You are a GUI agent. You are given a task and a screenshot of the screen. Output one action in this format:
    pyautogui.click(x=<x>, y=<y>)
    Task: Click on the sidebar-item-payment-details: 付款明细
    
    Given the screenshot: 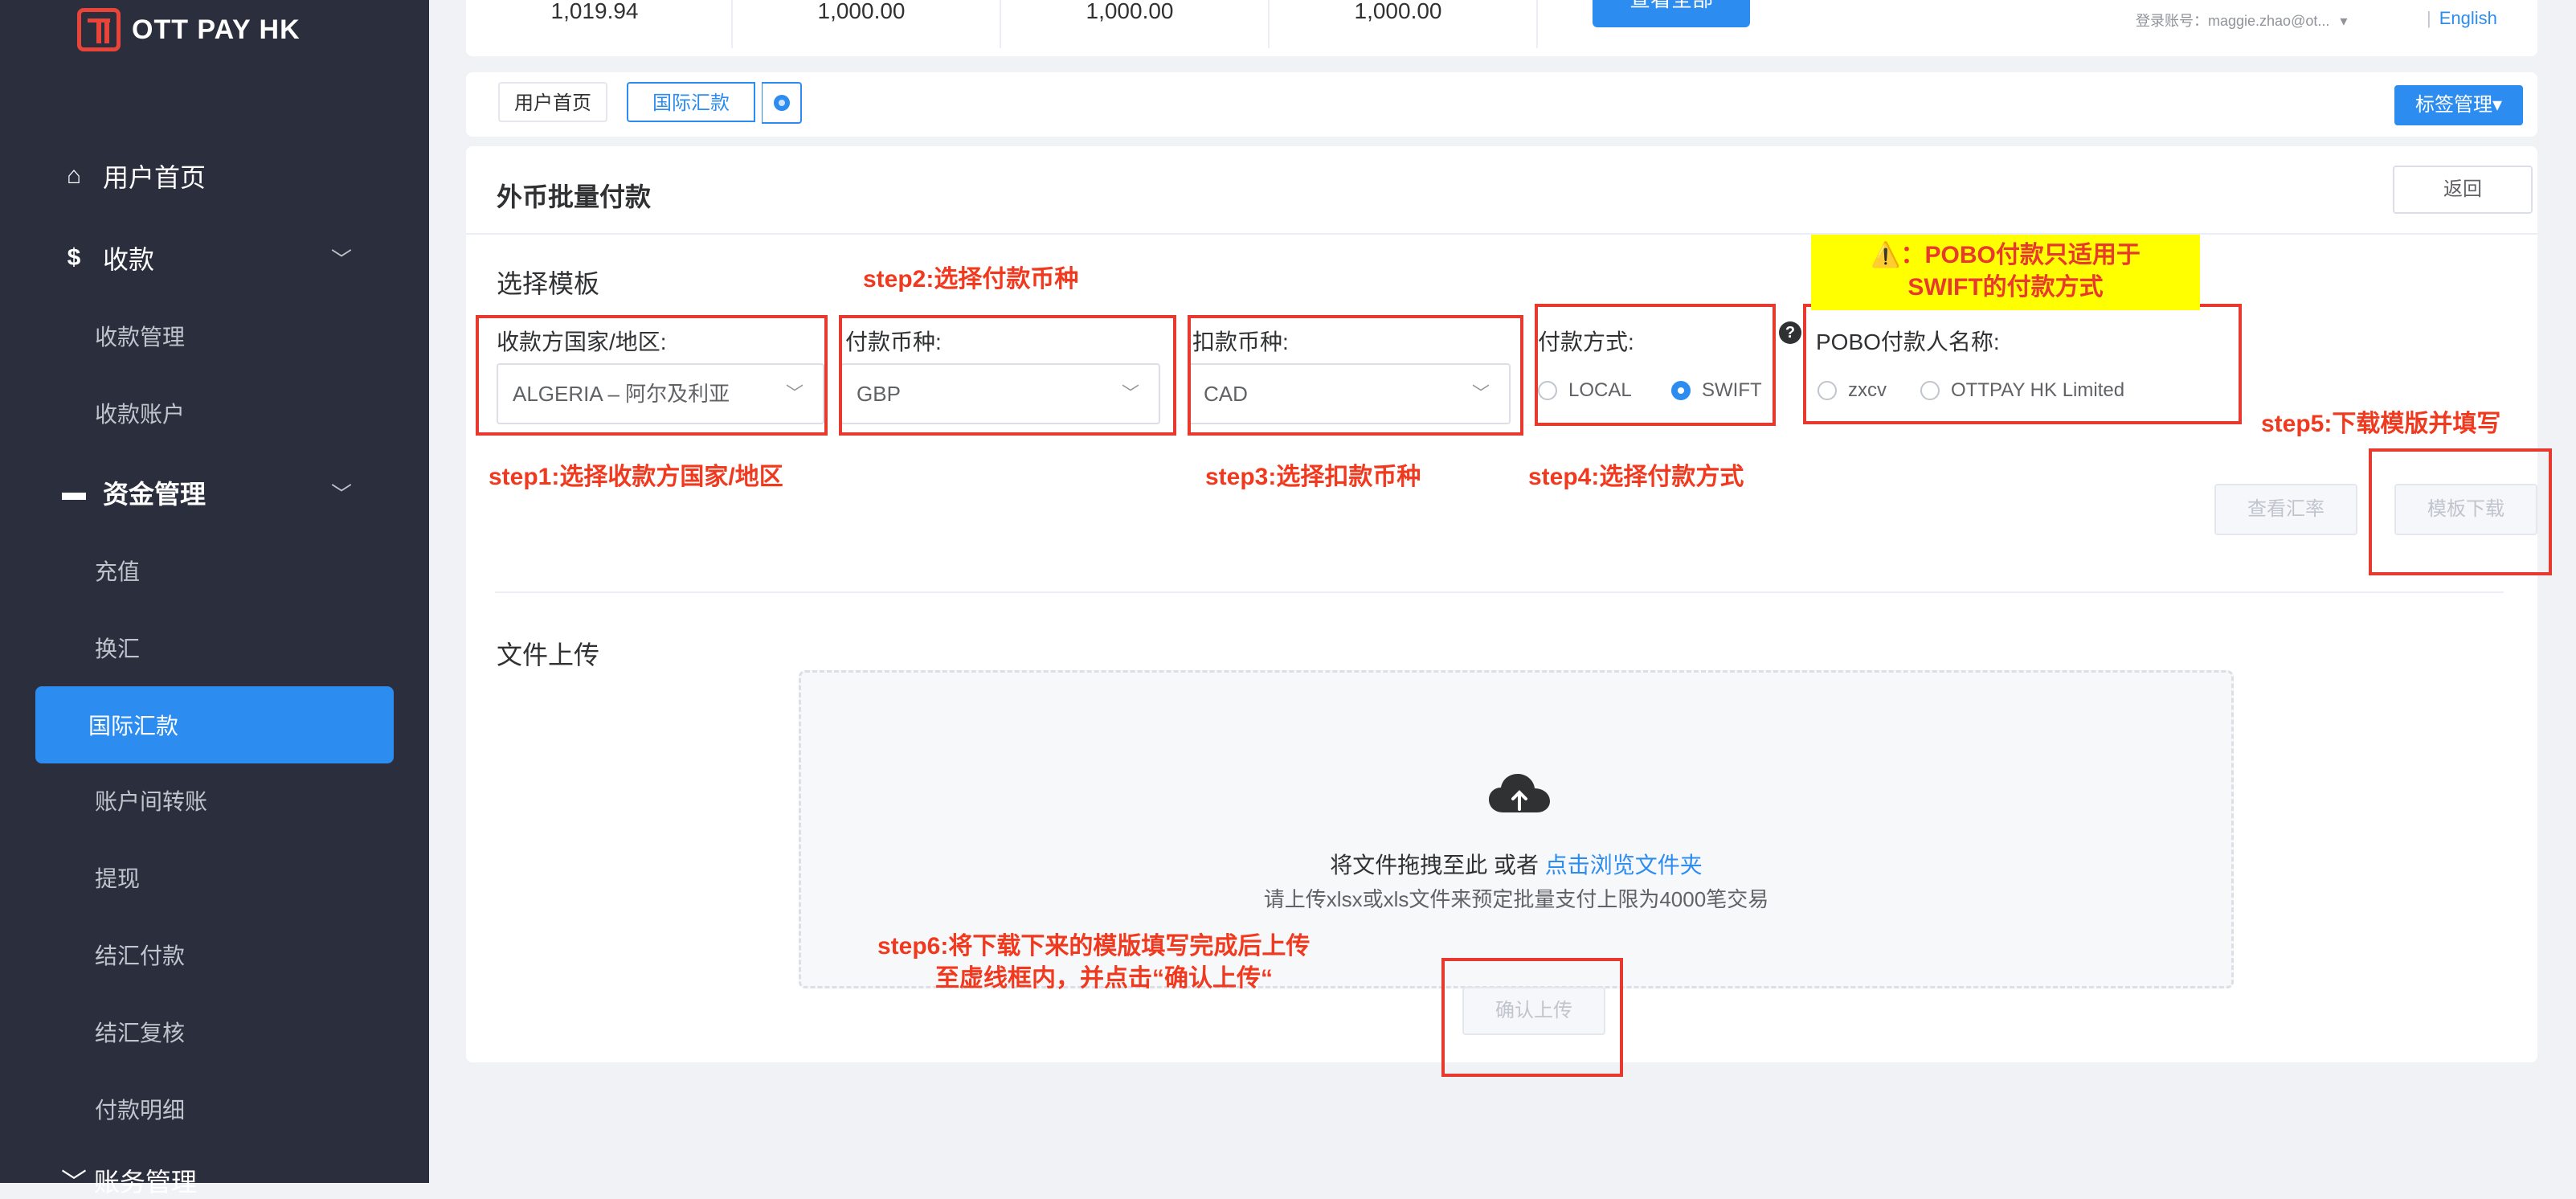 What is the action you would take?
    pyautogui.click(x=140, y=1109)
    